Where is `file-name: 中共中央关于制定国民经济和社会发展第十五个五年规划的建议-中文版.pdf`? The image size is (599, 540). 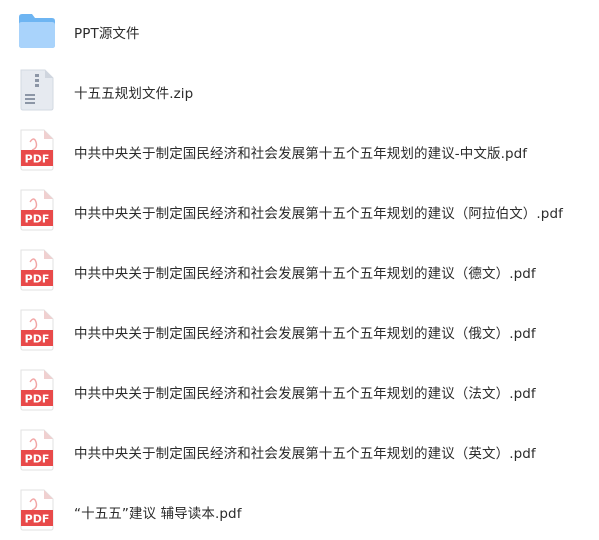 file-name: 中共中央关于制定国民经济和社会发展第十五个五年规划的建议-中文版.pdf is located at coordinates (301, 154).